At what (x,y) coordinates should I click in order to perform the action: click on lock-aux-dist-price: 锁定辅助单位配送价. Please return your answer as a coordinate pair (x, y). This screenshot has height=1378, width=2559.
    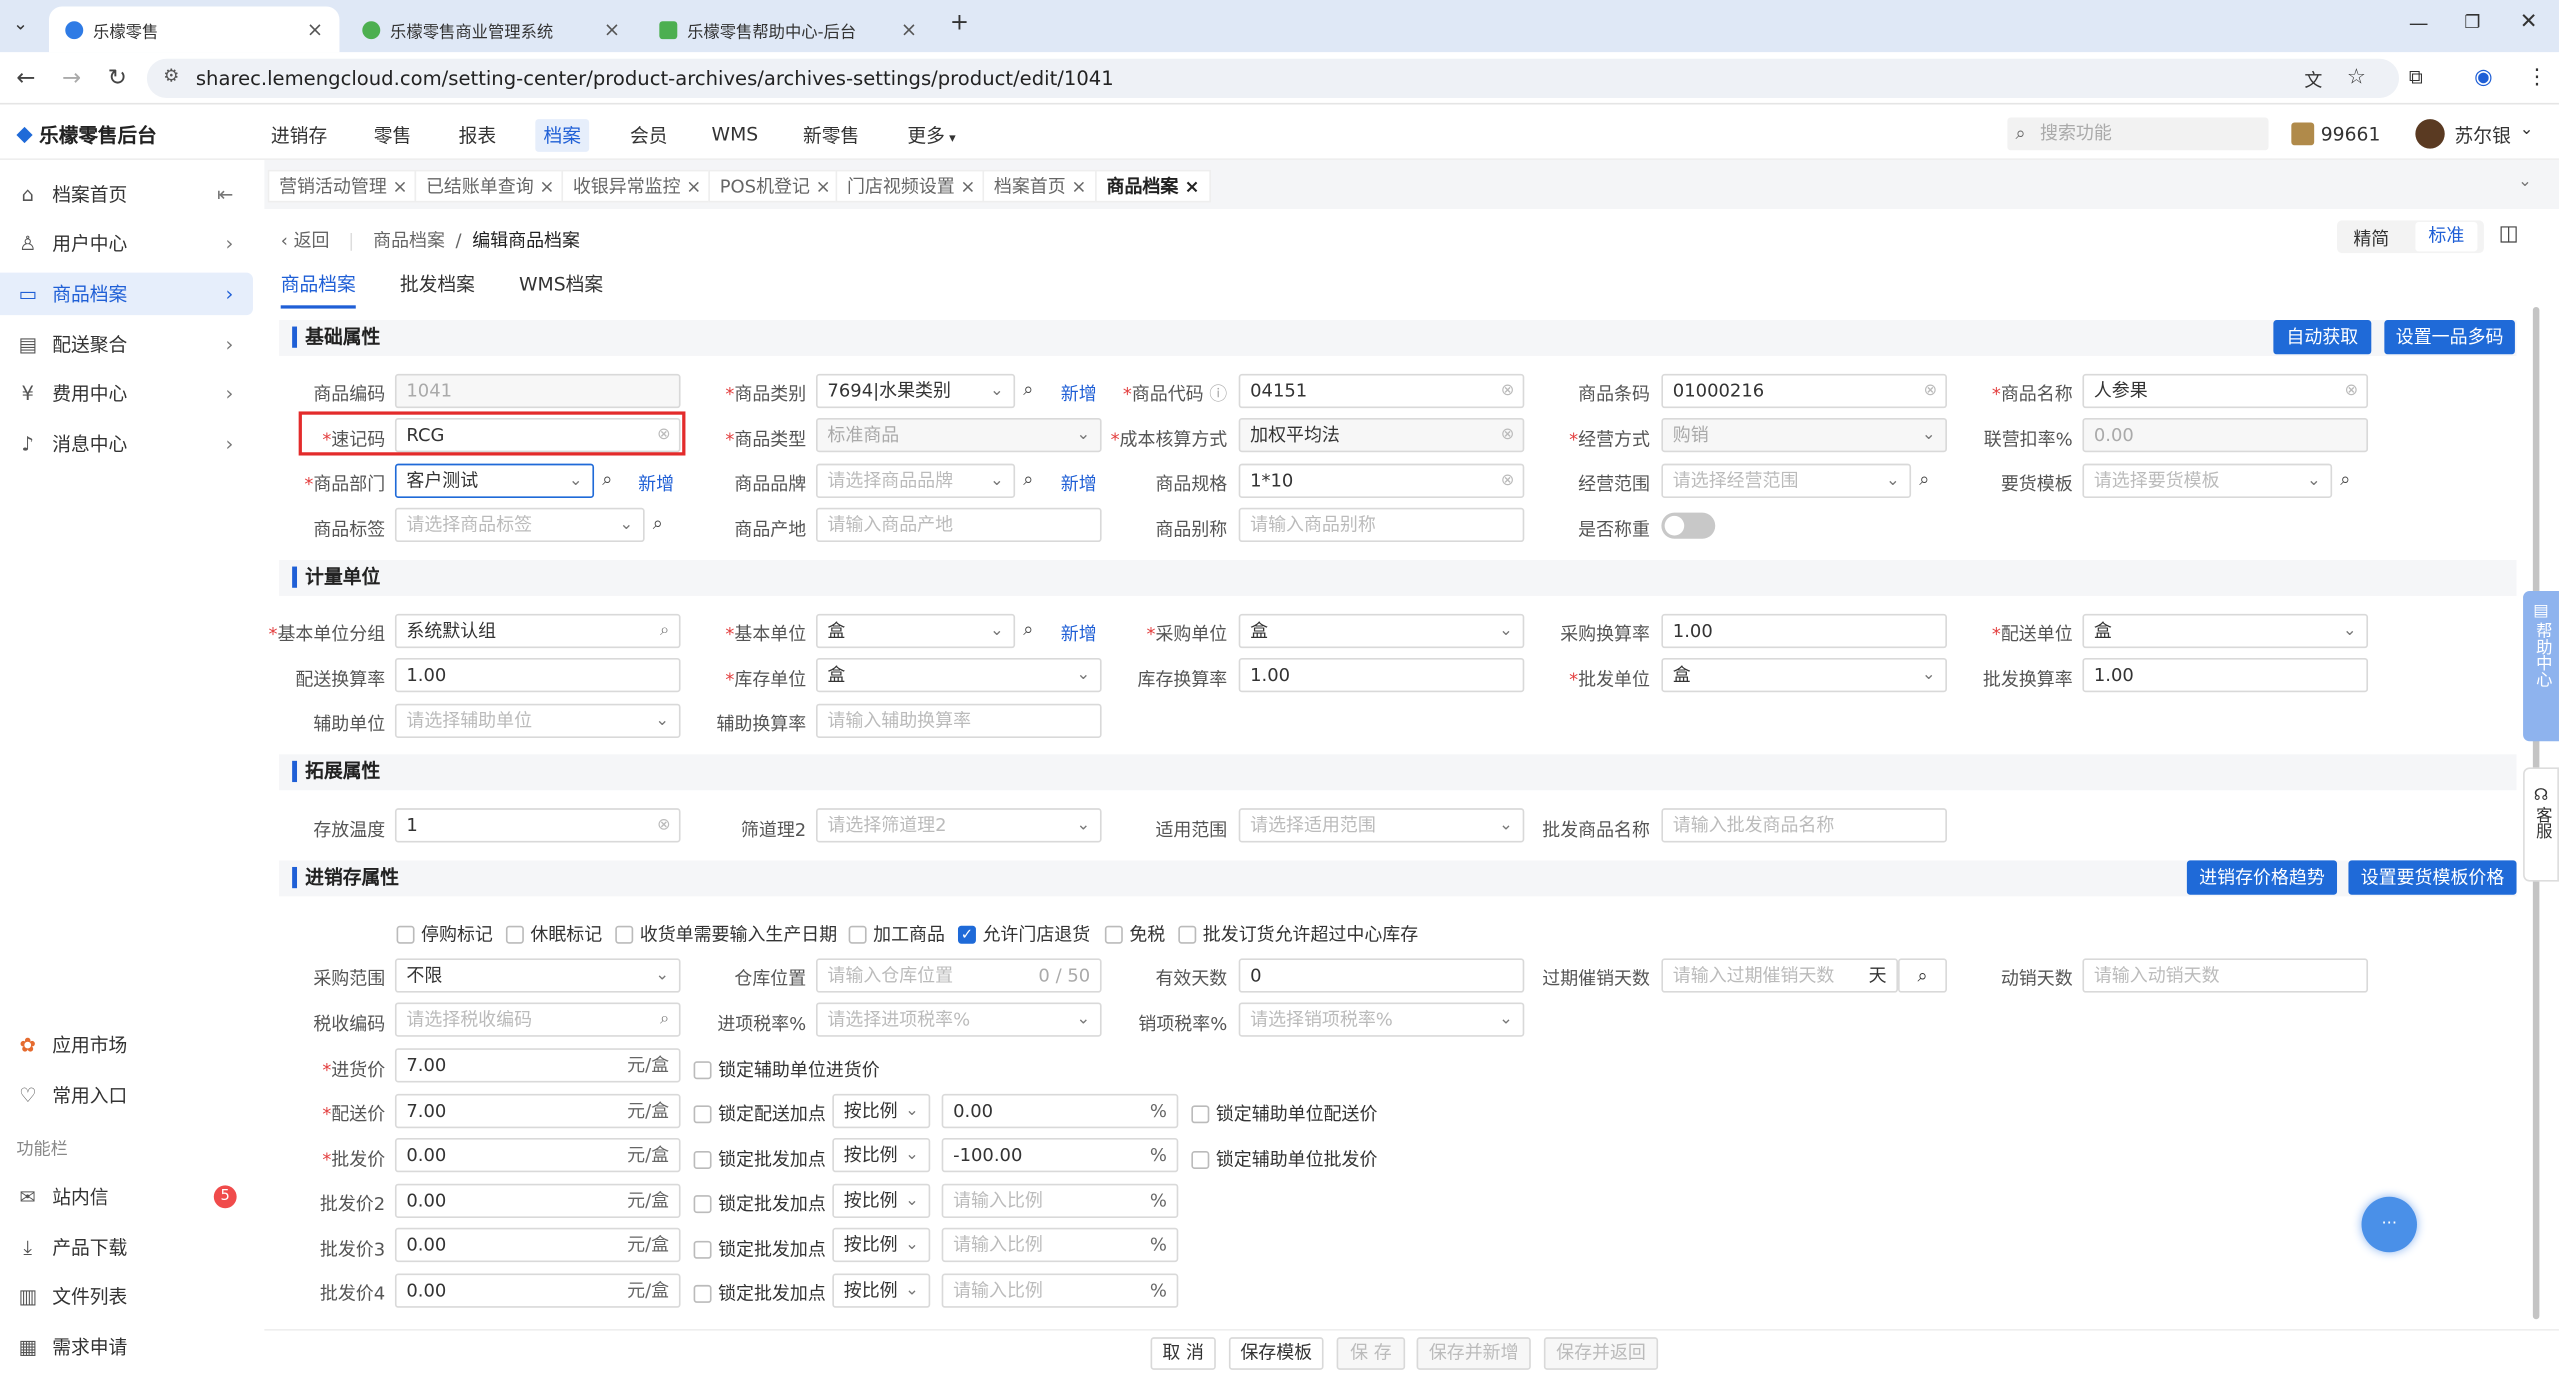
    Looking at the image, I should click on (1284, 1113).